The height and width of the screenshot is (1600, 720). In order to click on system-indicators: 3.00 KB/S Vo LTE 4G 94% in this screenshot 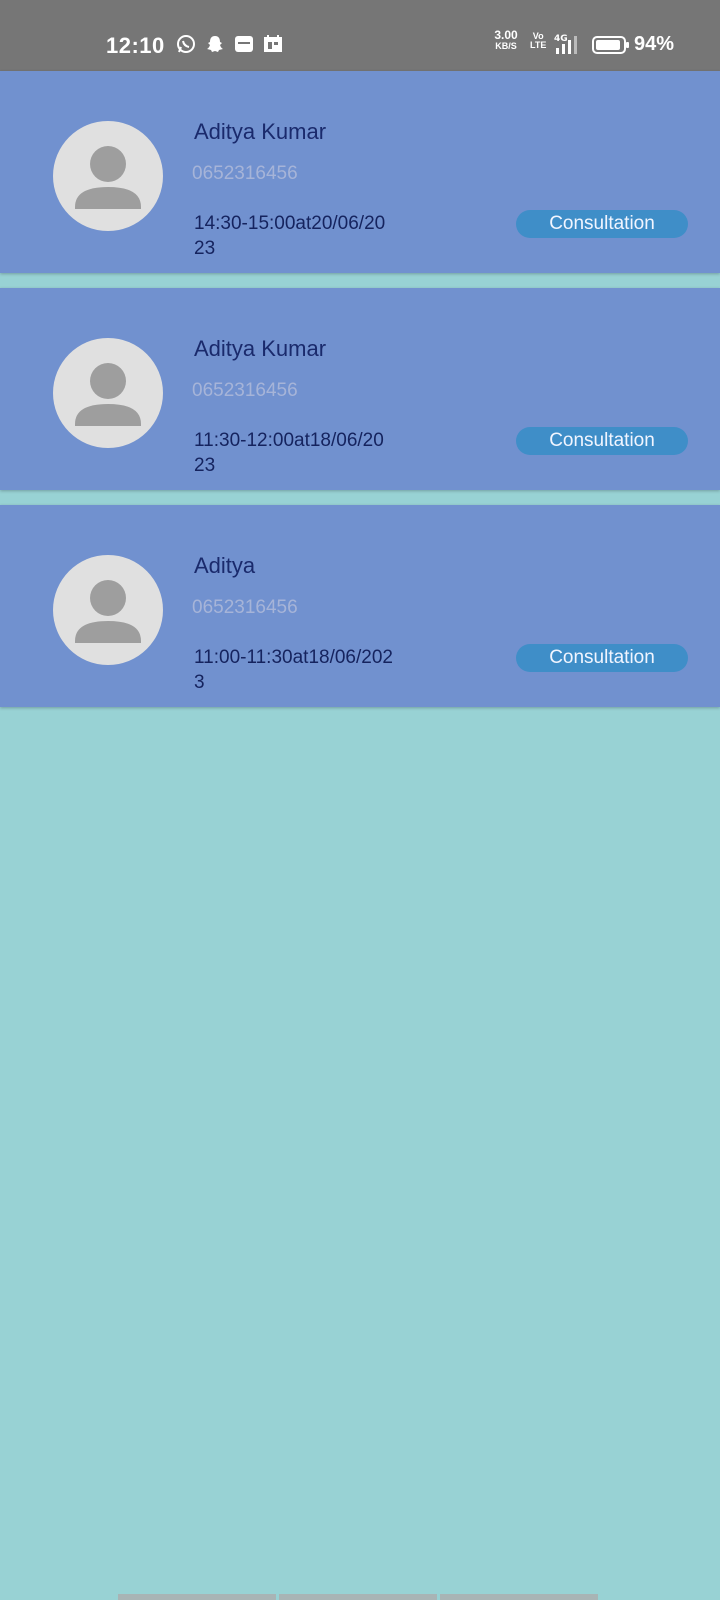, I will do `click(595, 44)`.